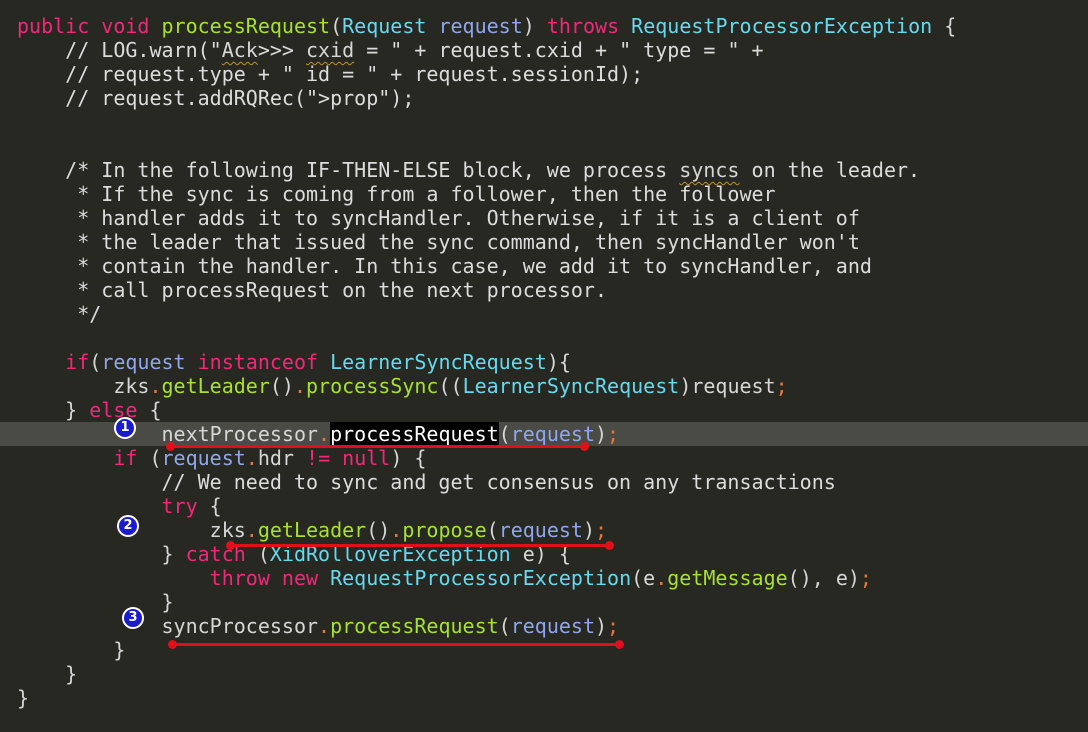  What do you see at coordinates (727, 386) in the screenshot?
I see `code-token: )request` at bounding box center [727, 386].